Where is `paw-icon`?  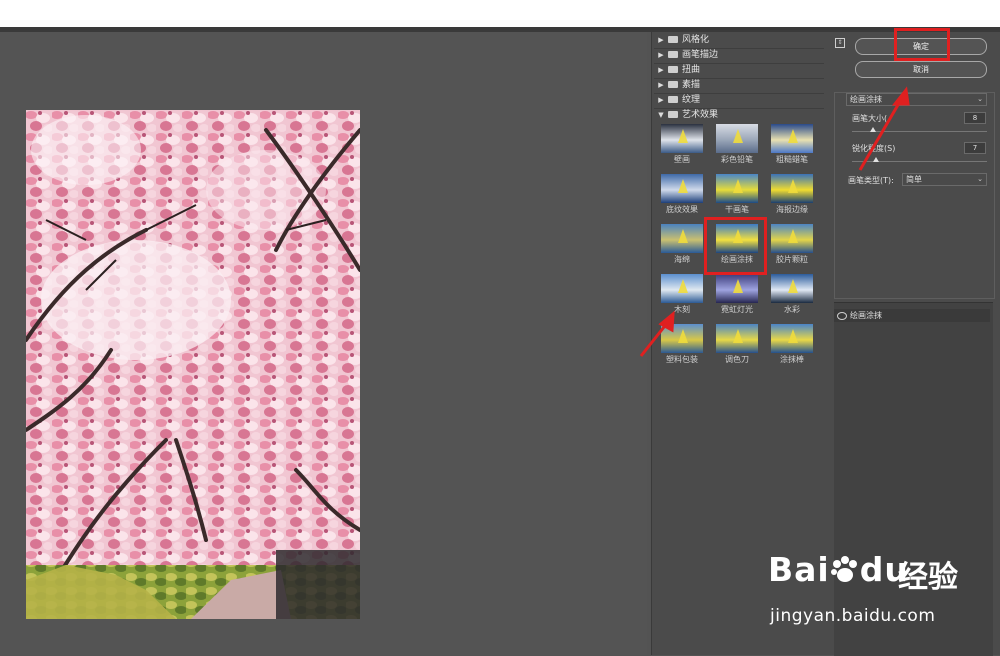
paw-icon is located at coordinates (845, 567).